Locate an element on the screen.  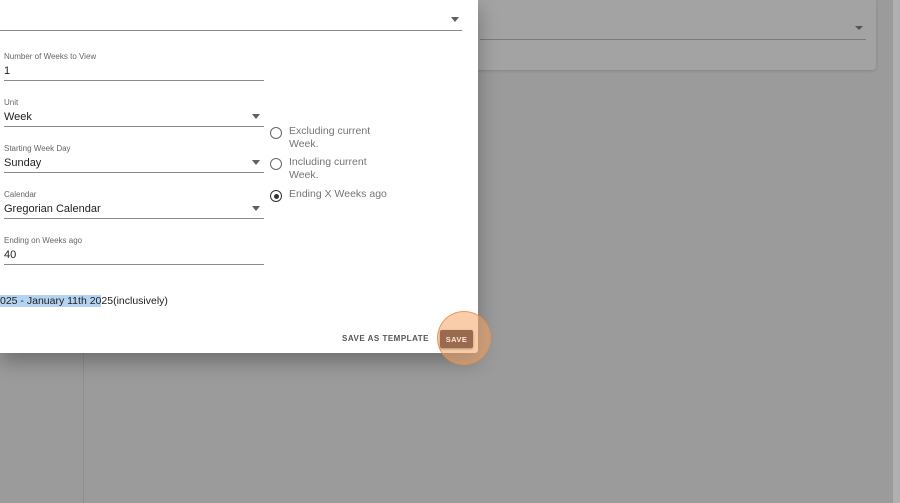
radio-button-selected is located at coordinates (276, 196).